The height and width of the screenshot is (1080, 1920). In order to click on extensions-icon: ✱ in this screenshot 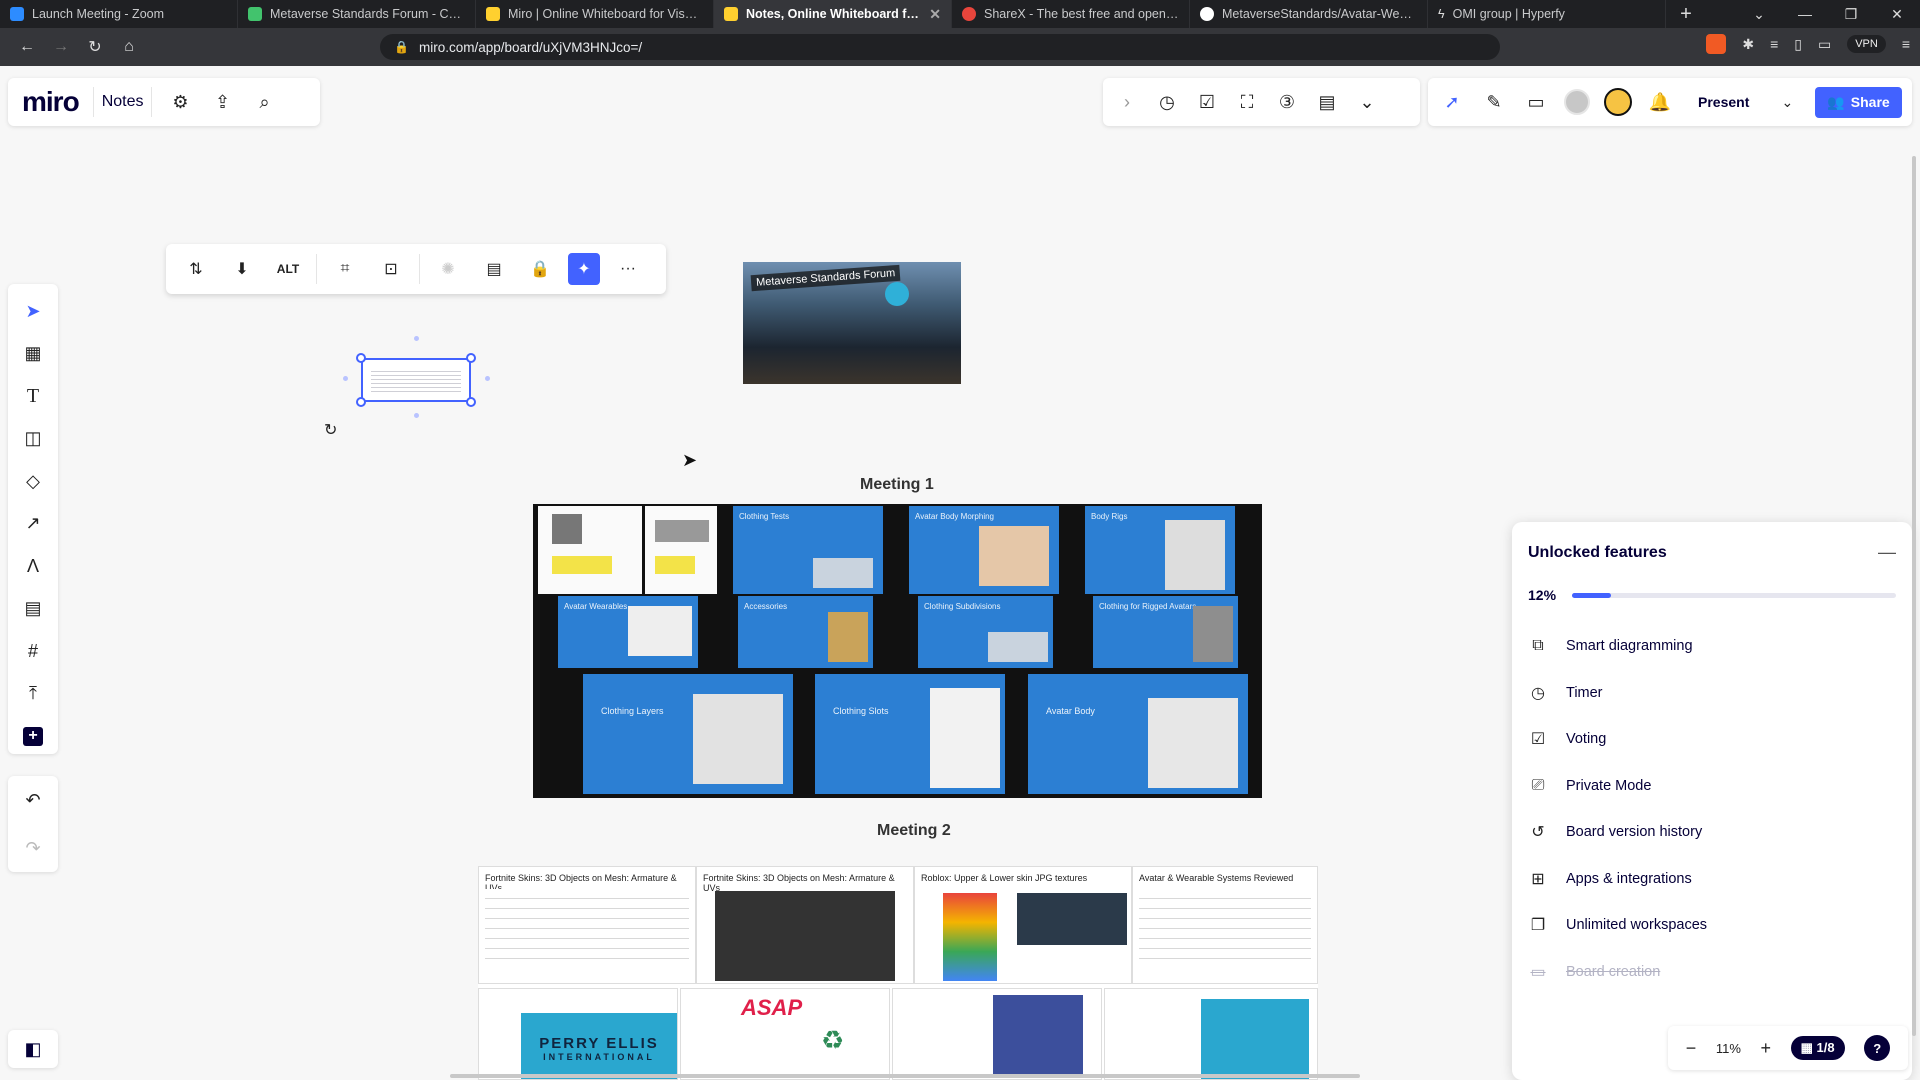, I will do `click(1748, 44)`.